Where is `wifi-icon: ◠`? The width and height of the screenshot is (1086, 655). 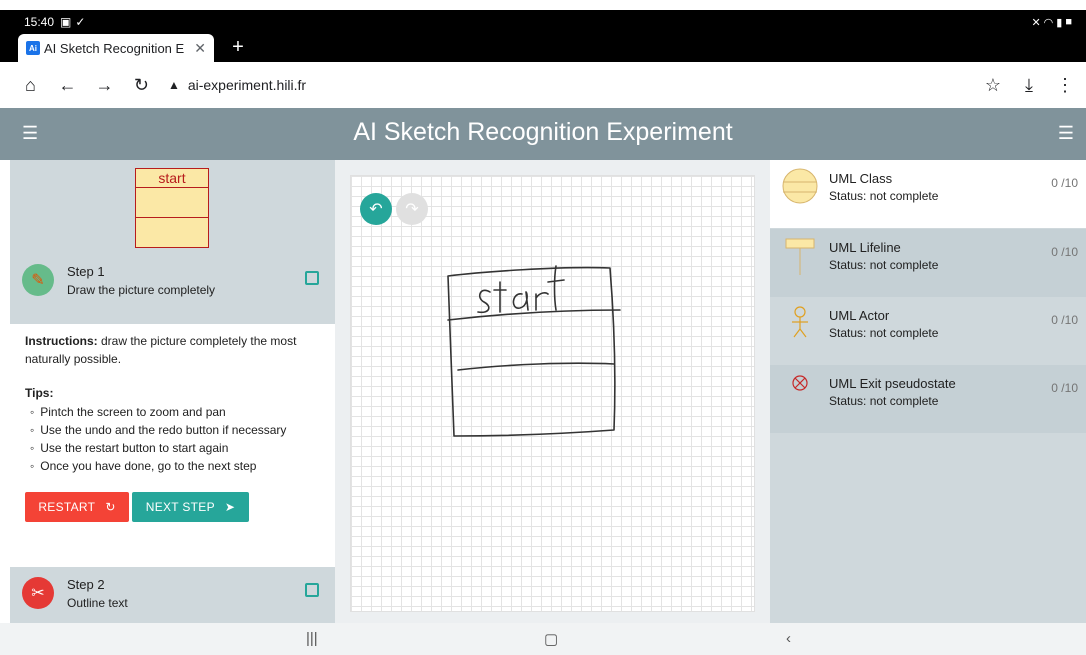
wifi-icon: ◠ is located at coordinates (1048, 22).